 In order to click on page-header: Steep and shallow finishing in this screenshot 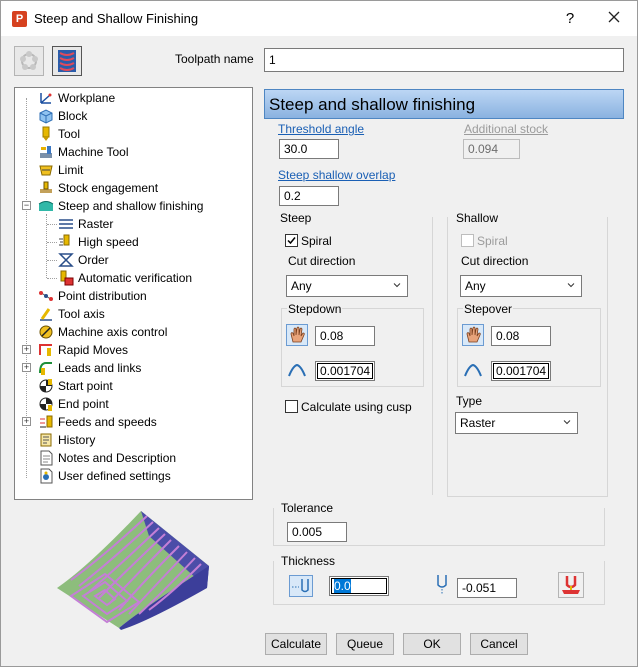, I will do `click(444, 104)`.